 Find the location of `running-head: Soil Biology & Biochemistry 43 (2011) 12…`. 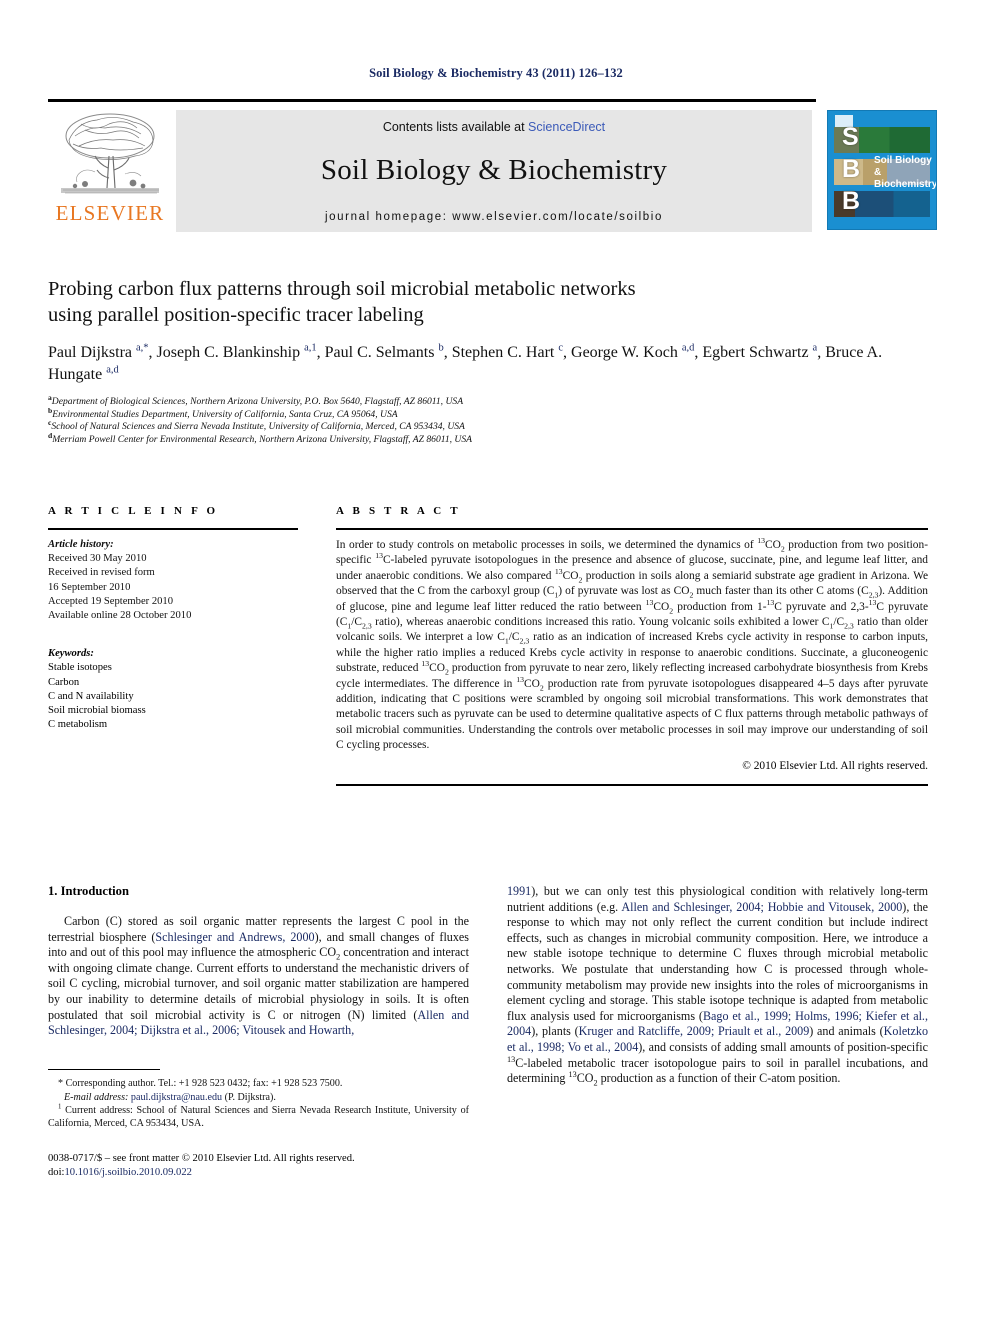

running-head: Soil Biology & Biochemistry 43 (2011) 12… is located at coordinates (496, 73).